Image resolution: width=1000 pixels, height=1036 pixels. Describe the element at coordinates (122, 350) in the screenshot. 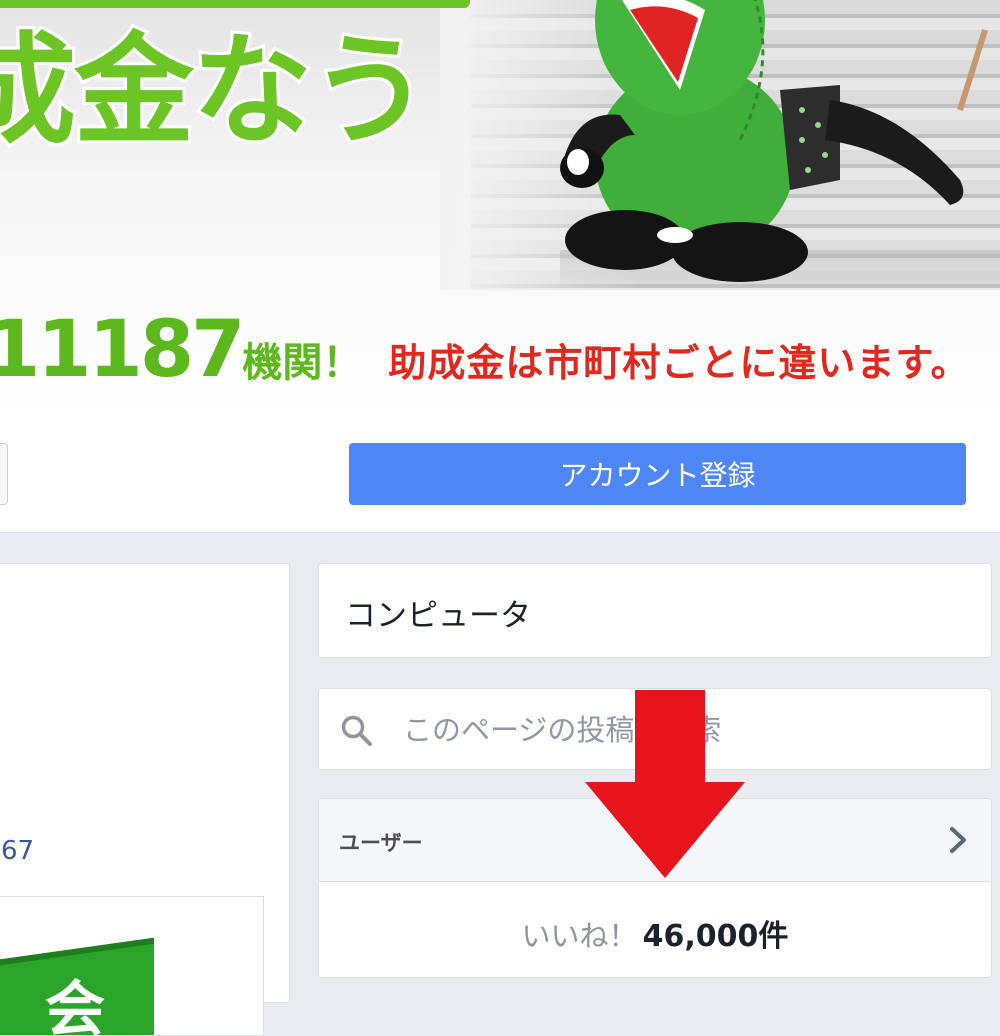

I see `stat-number: 11187` at that location.